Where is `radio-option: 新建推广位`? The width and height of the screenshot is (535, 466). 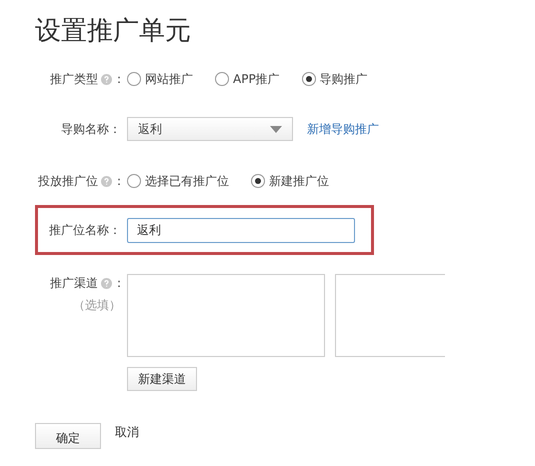 radio-option: 新建推广位 is located at coordinates (290, 181).